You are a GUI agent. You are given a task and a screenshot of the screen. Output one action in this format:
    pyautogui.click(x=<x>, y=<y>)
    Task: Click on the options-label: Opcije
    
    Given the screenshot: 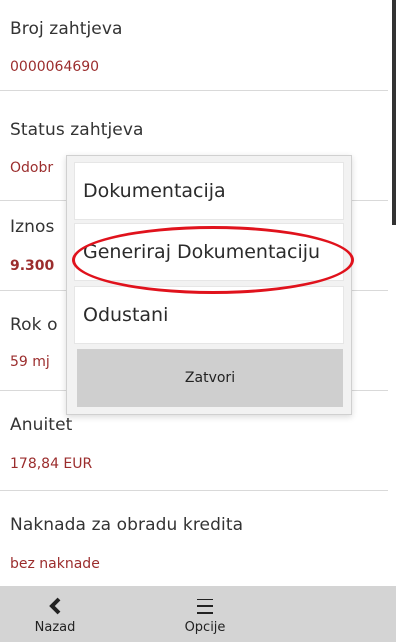 What is the action you would take?
    pyautogui.click(x=205, y=627)
    